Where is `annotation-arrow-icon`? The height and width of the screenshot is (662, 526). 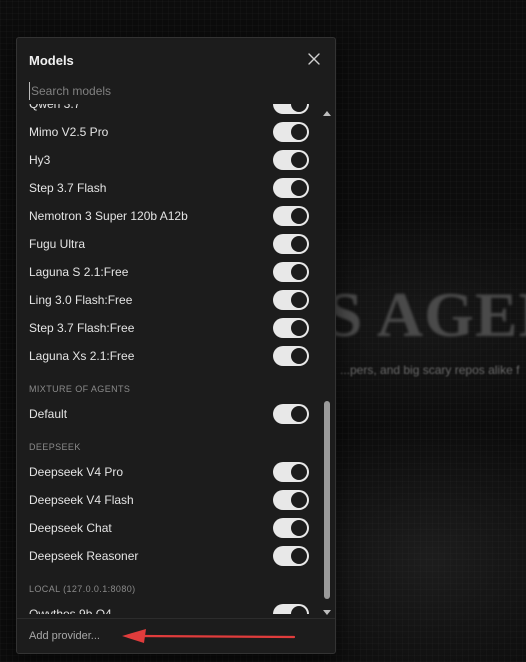 annotation-arrow-icon is located at coordinates (209, 636).